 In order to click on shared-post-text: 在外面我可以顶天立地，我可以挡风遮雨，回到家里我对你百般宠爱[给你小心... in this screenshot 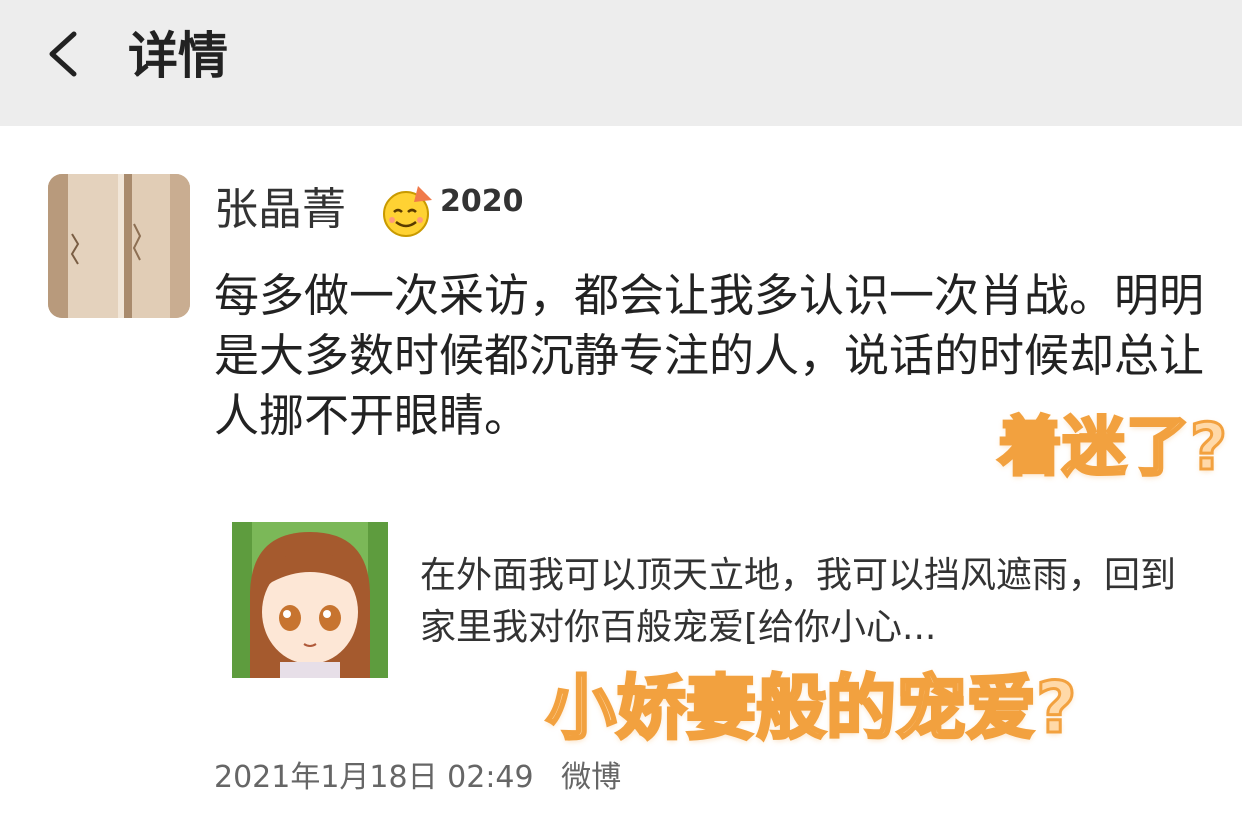, I will do `click(798, 601)`.